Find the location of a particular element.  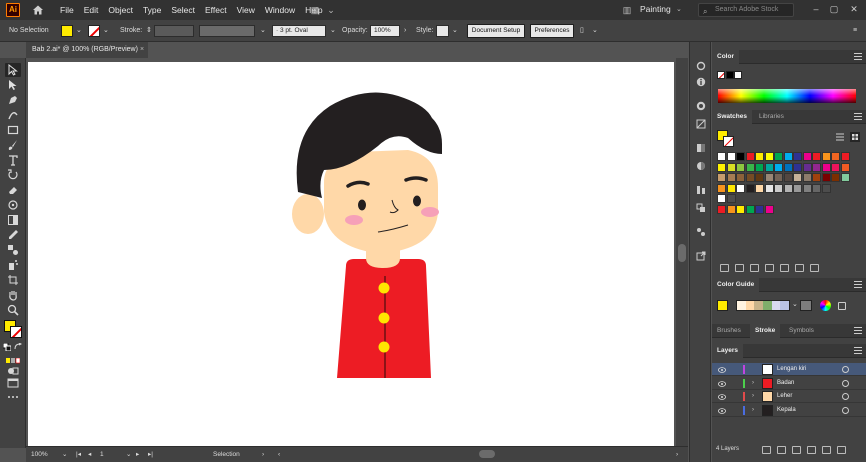

stepper-icon: ⇕ is located at coordinates (149, 31).